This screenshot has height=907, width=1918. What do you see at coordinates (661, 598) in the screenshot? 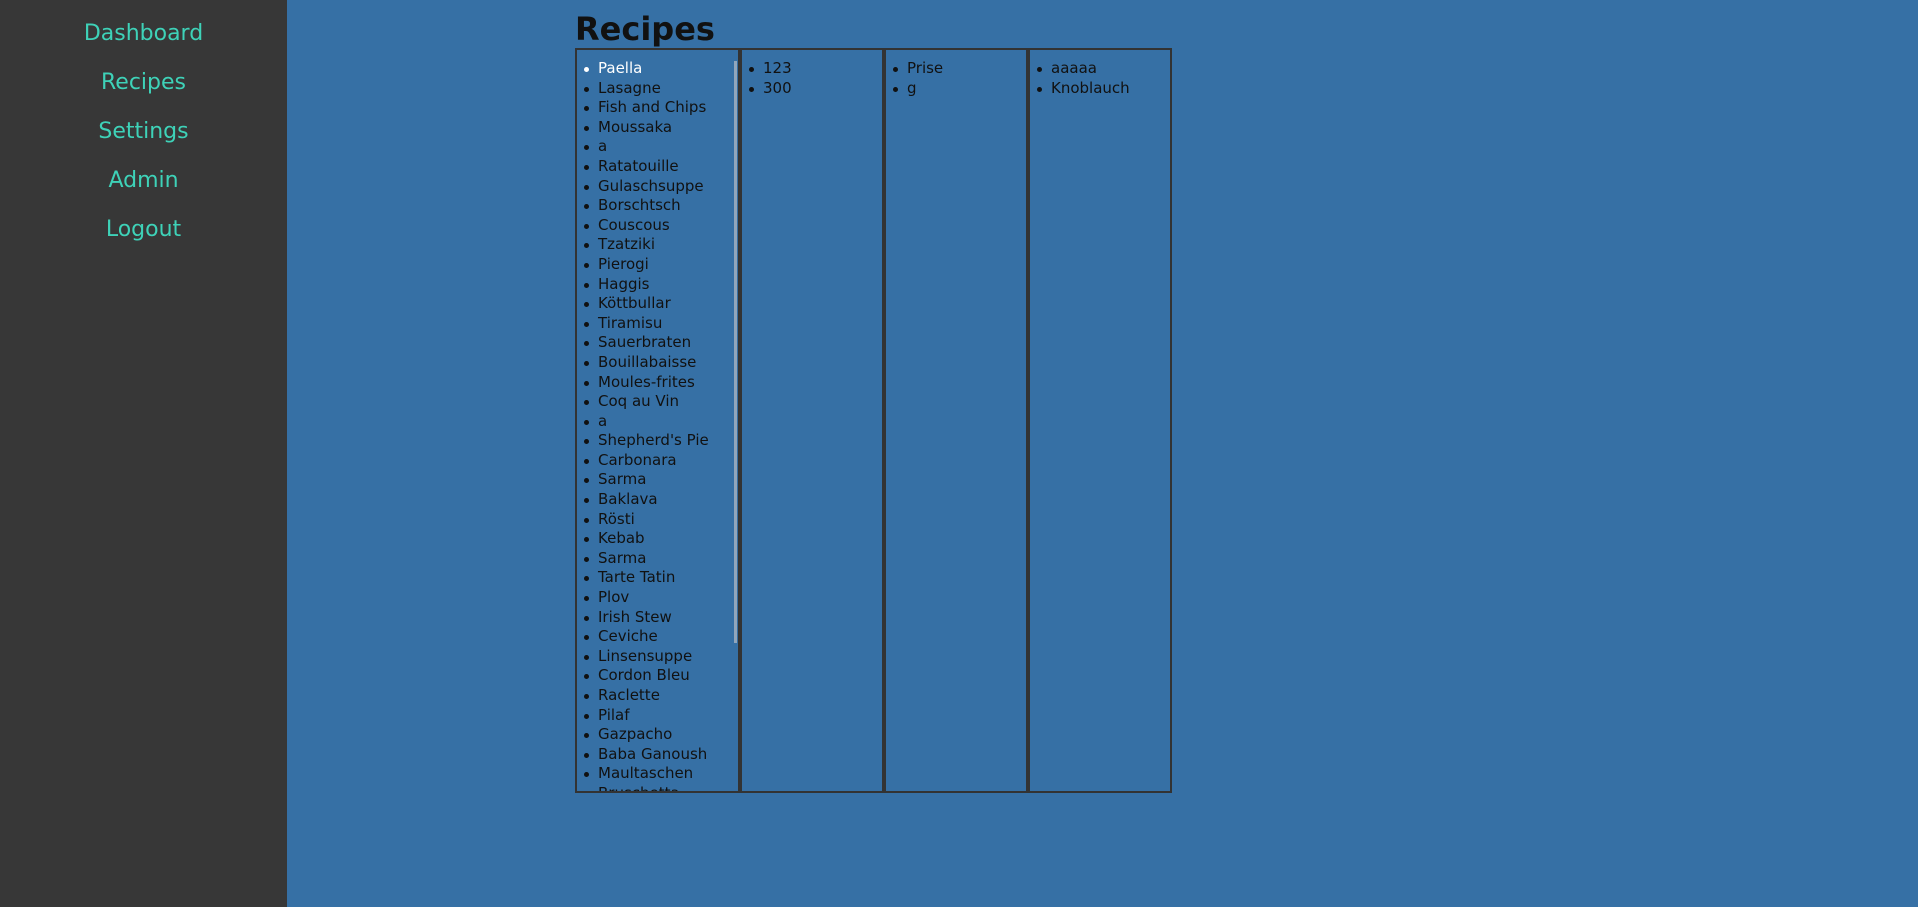
I see `recipe-list-item: Plov` at bounding box center [661, 598].